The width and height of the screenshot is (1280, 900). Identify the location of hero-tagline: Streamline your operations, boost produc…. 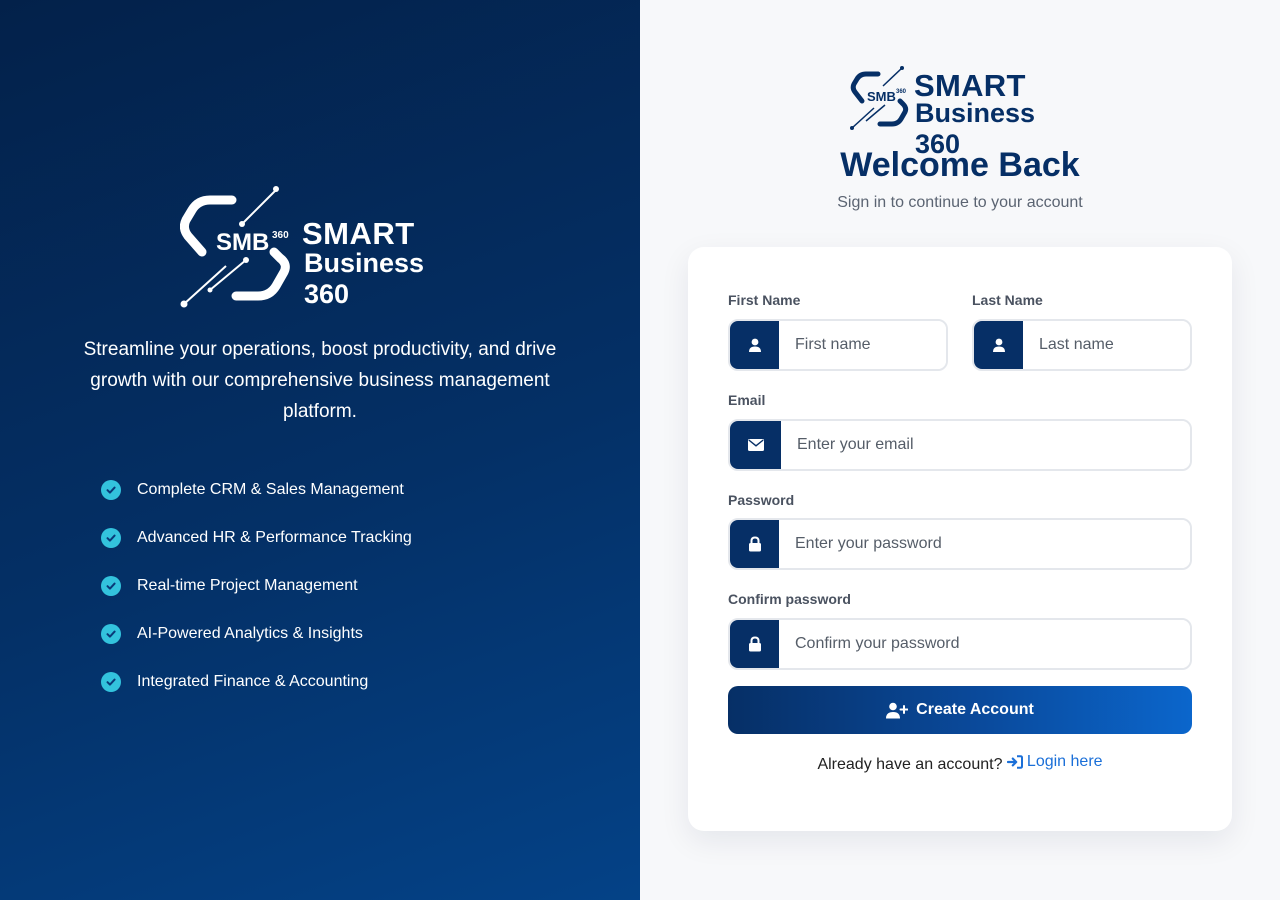
(320, 380).